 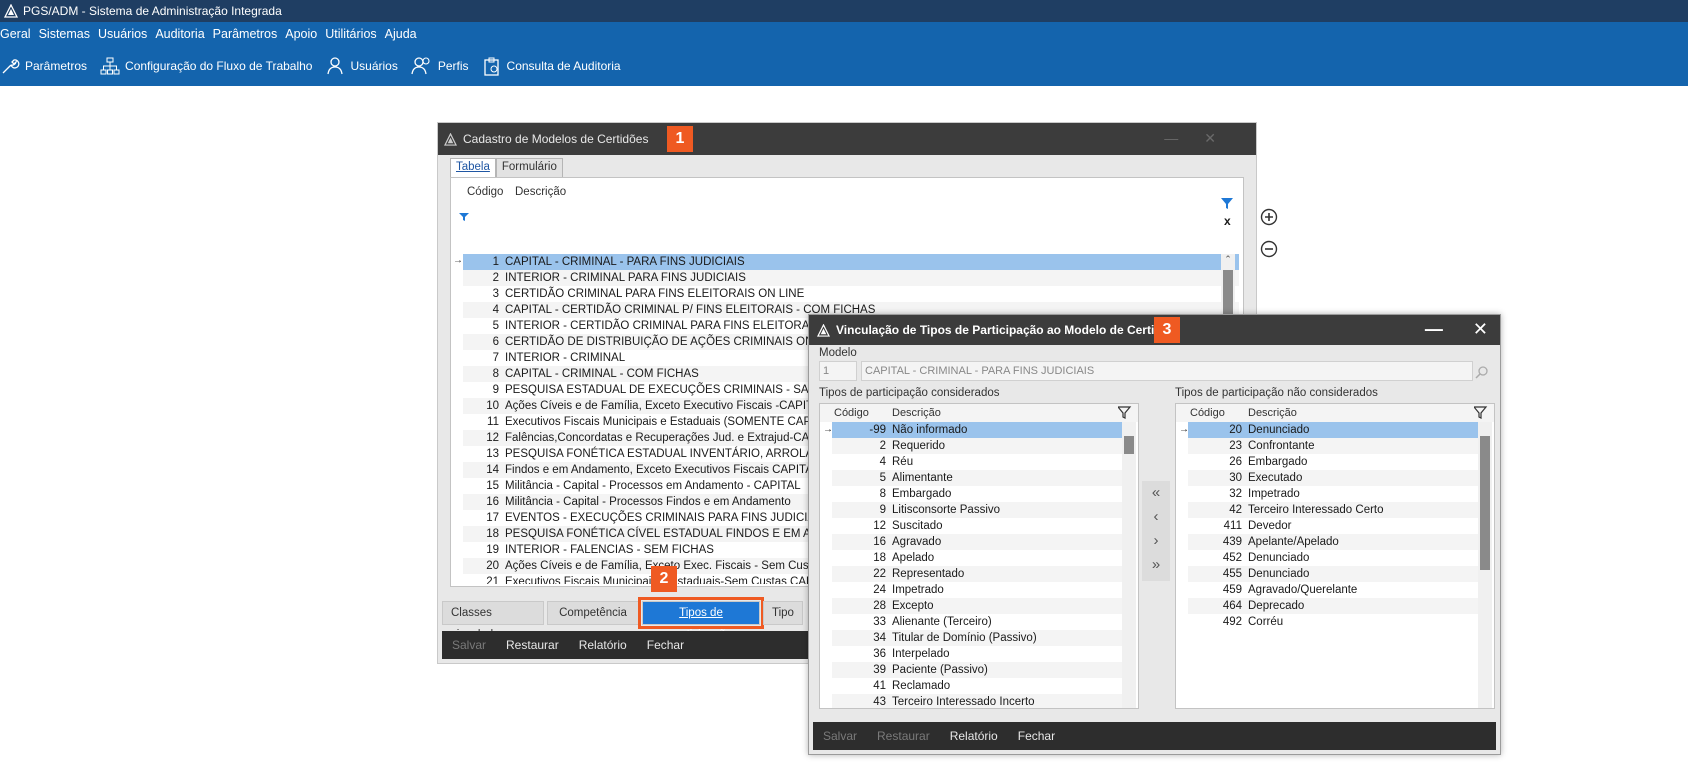 I want to click on toolbar-parametros-button: Parâmetros, so click(x=43, y=66).